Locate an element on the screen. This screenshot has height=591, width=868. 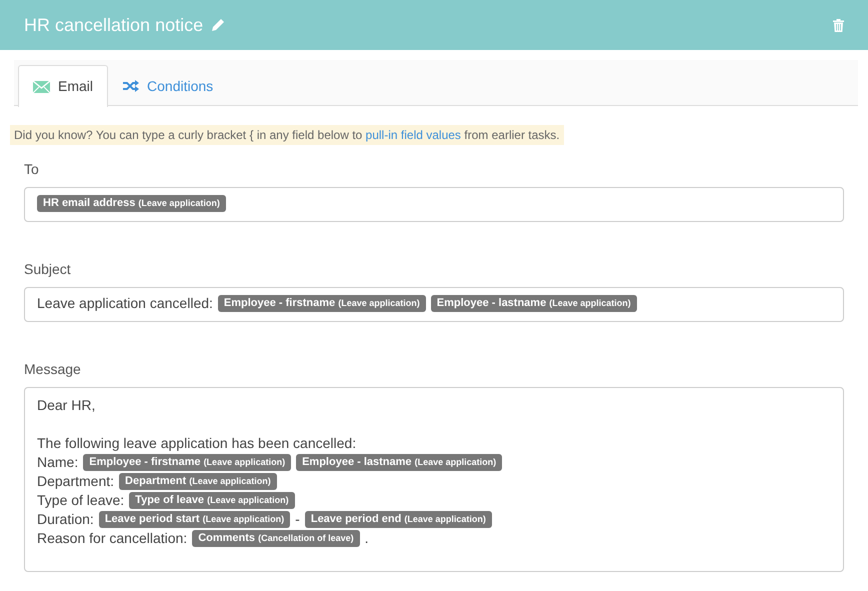
field-text: Name: is located at coordinates (57, 462).